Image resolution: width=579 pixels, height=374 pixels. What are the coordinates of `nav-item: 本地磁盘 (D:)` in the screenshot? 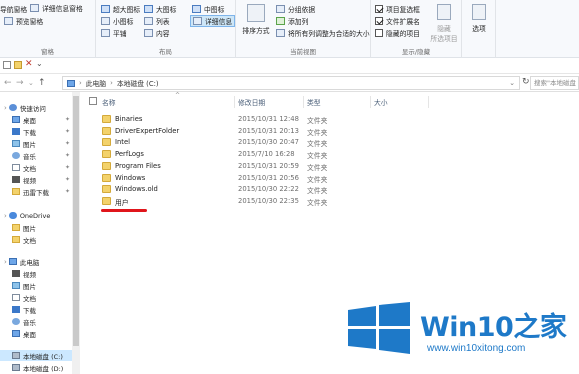 It's located at (40, 367).